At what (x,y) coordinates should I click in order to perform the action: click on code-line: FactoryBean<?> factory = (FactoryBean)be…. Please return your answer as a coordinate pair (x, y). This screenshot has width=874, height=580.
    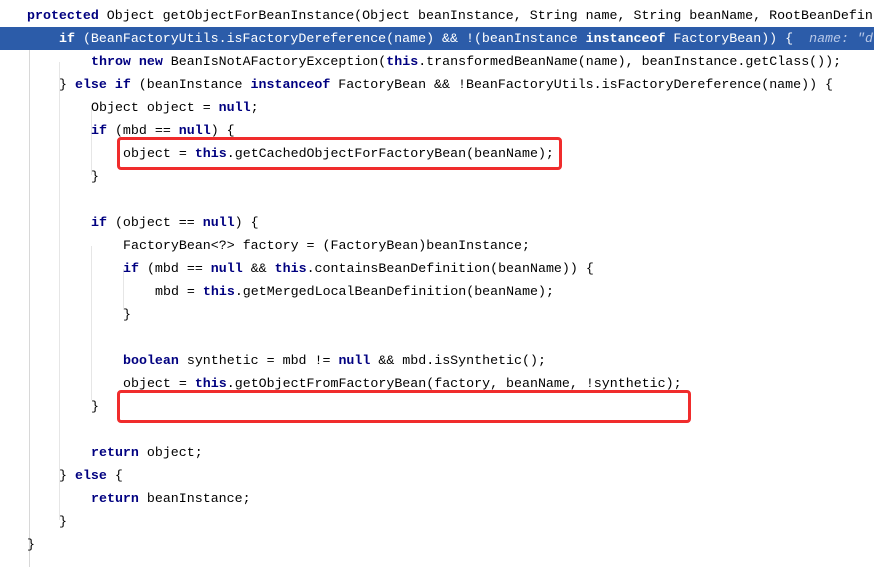
    Looking at the image, I should click on (437, 245).